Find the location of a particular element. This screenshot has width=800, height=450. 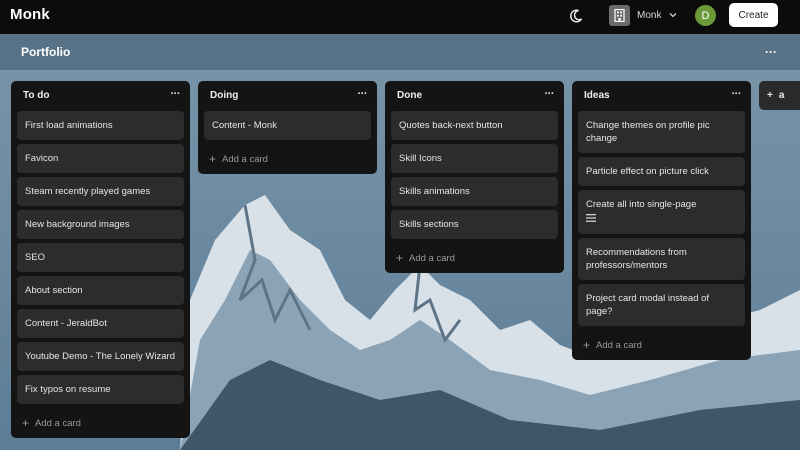

card: Favicon is located at coordinates (100, 158).